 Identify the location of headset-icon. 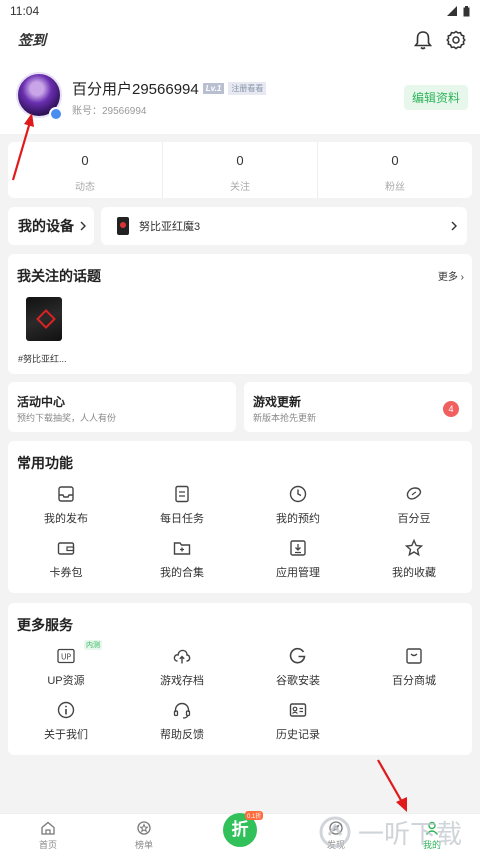
(182, 710).